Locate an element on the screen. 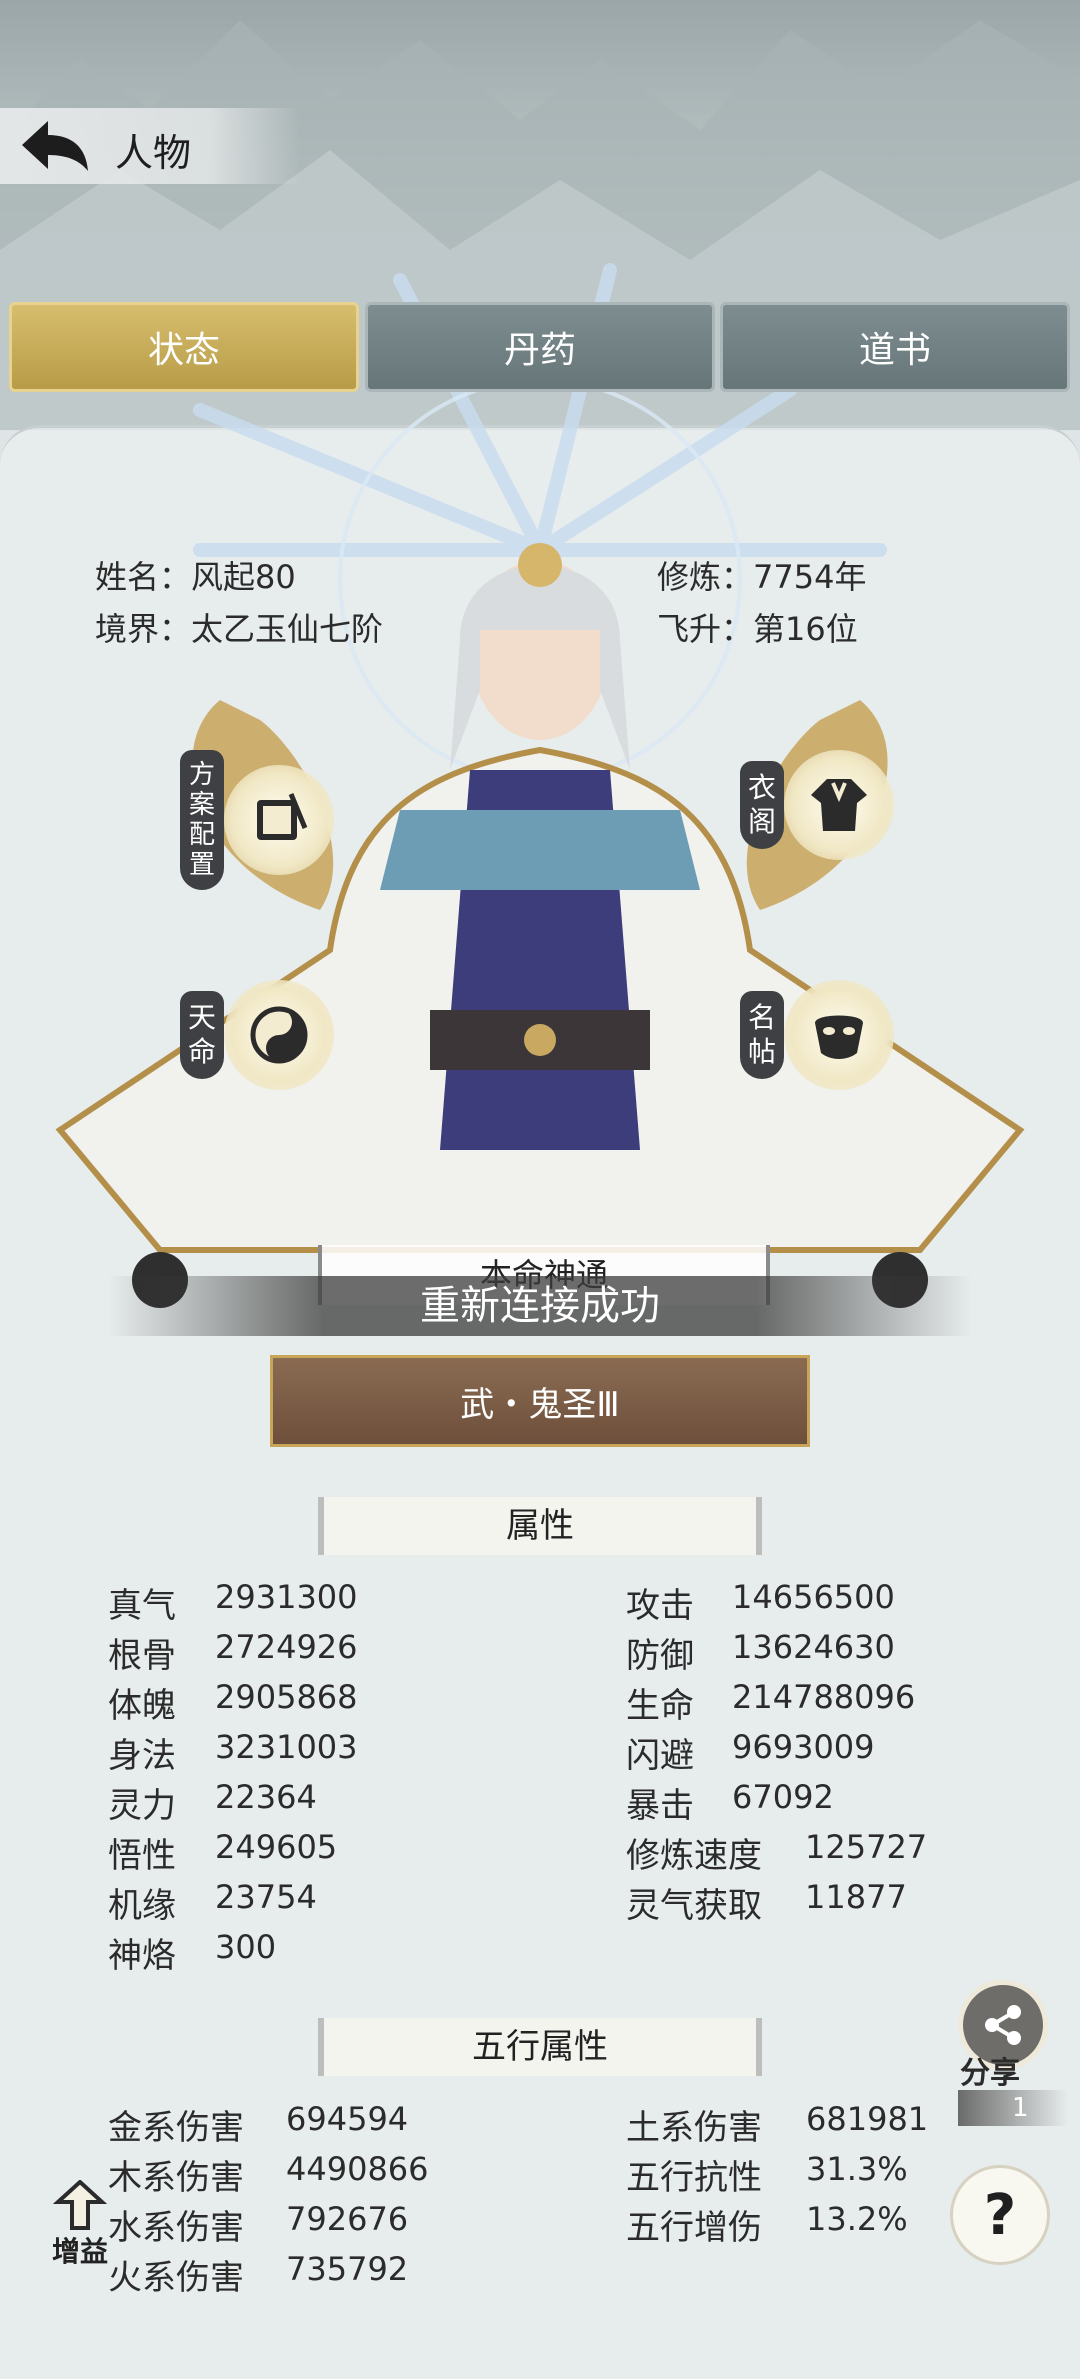 The height and width of the screenshot is (2379, 1080). wardrobe-button: 衣阁 is located at coordinates (817, 805).